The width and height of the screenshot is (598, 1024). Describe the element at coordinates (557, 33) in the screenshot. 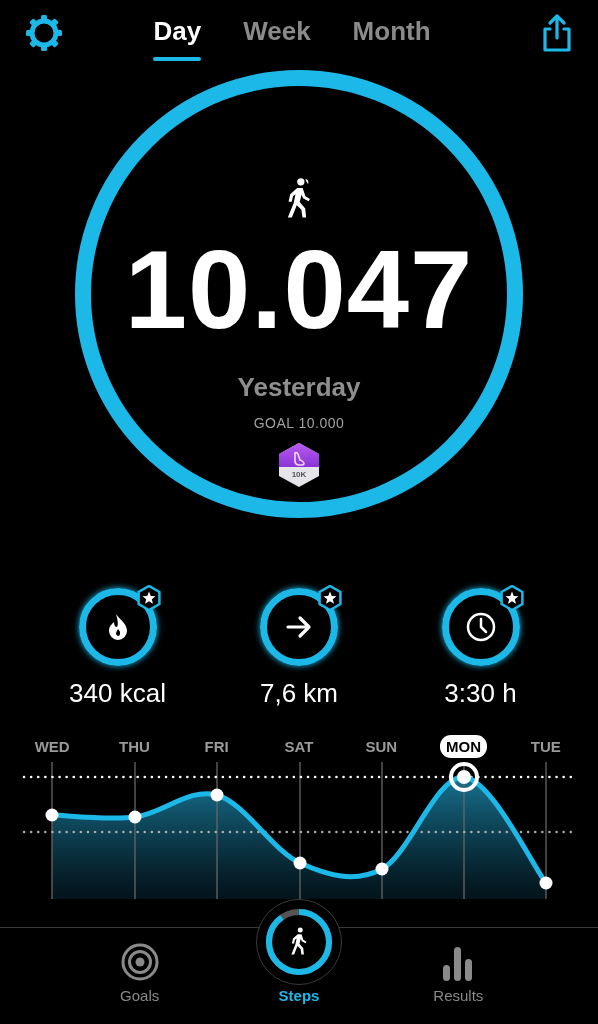

I see `share-icon` at that location.